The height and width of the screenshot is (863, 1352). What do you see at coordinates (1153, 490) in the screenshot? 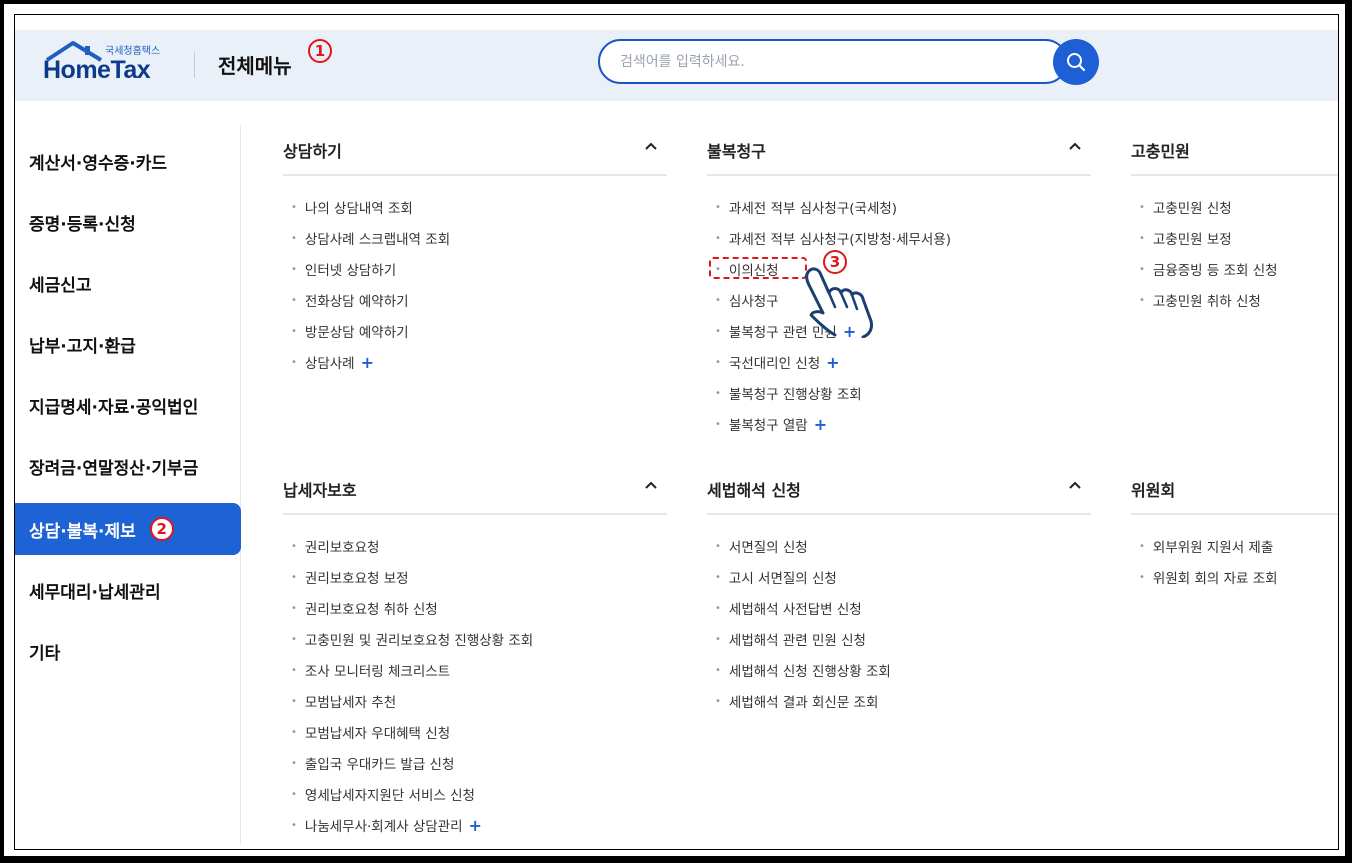
I see `section-title: 위원회` at bounding box center [1153, 490].